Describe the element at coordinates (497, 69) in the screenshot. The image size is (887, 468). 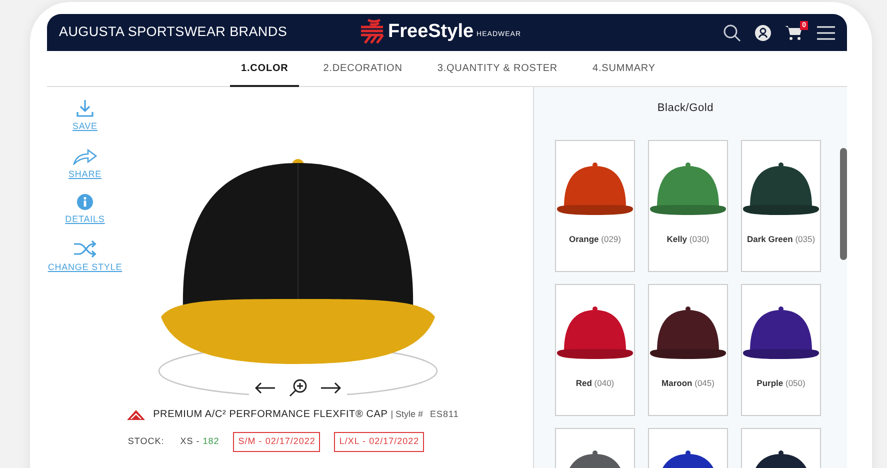
I see `step-tab: 3.QUANTITY & ROSTER` at that location.